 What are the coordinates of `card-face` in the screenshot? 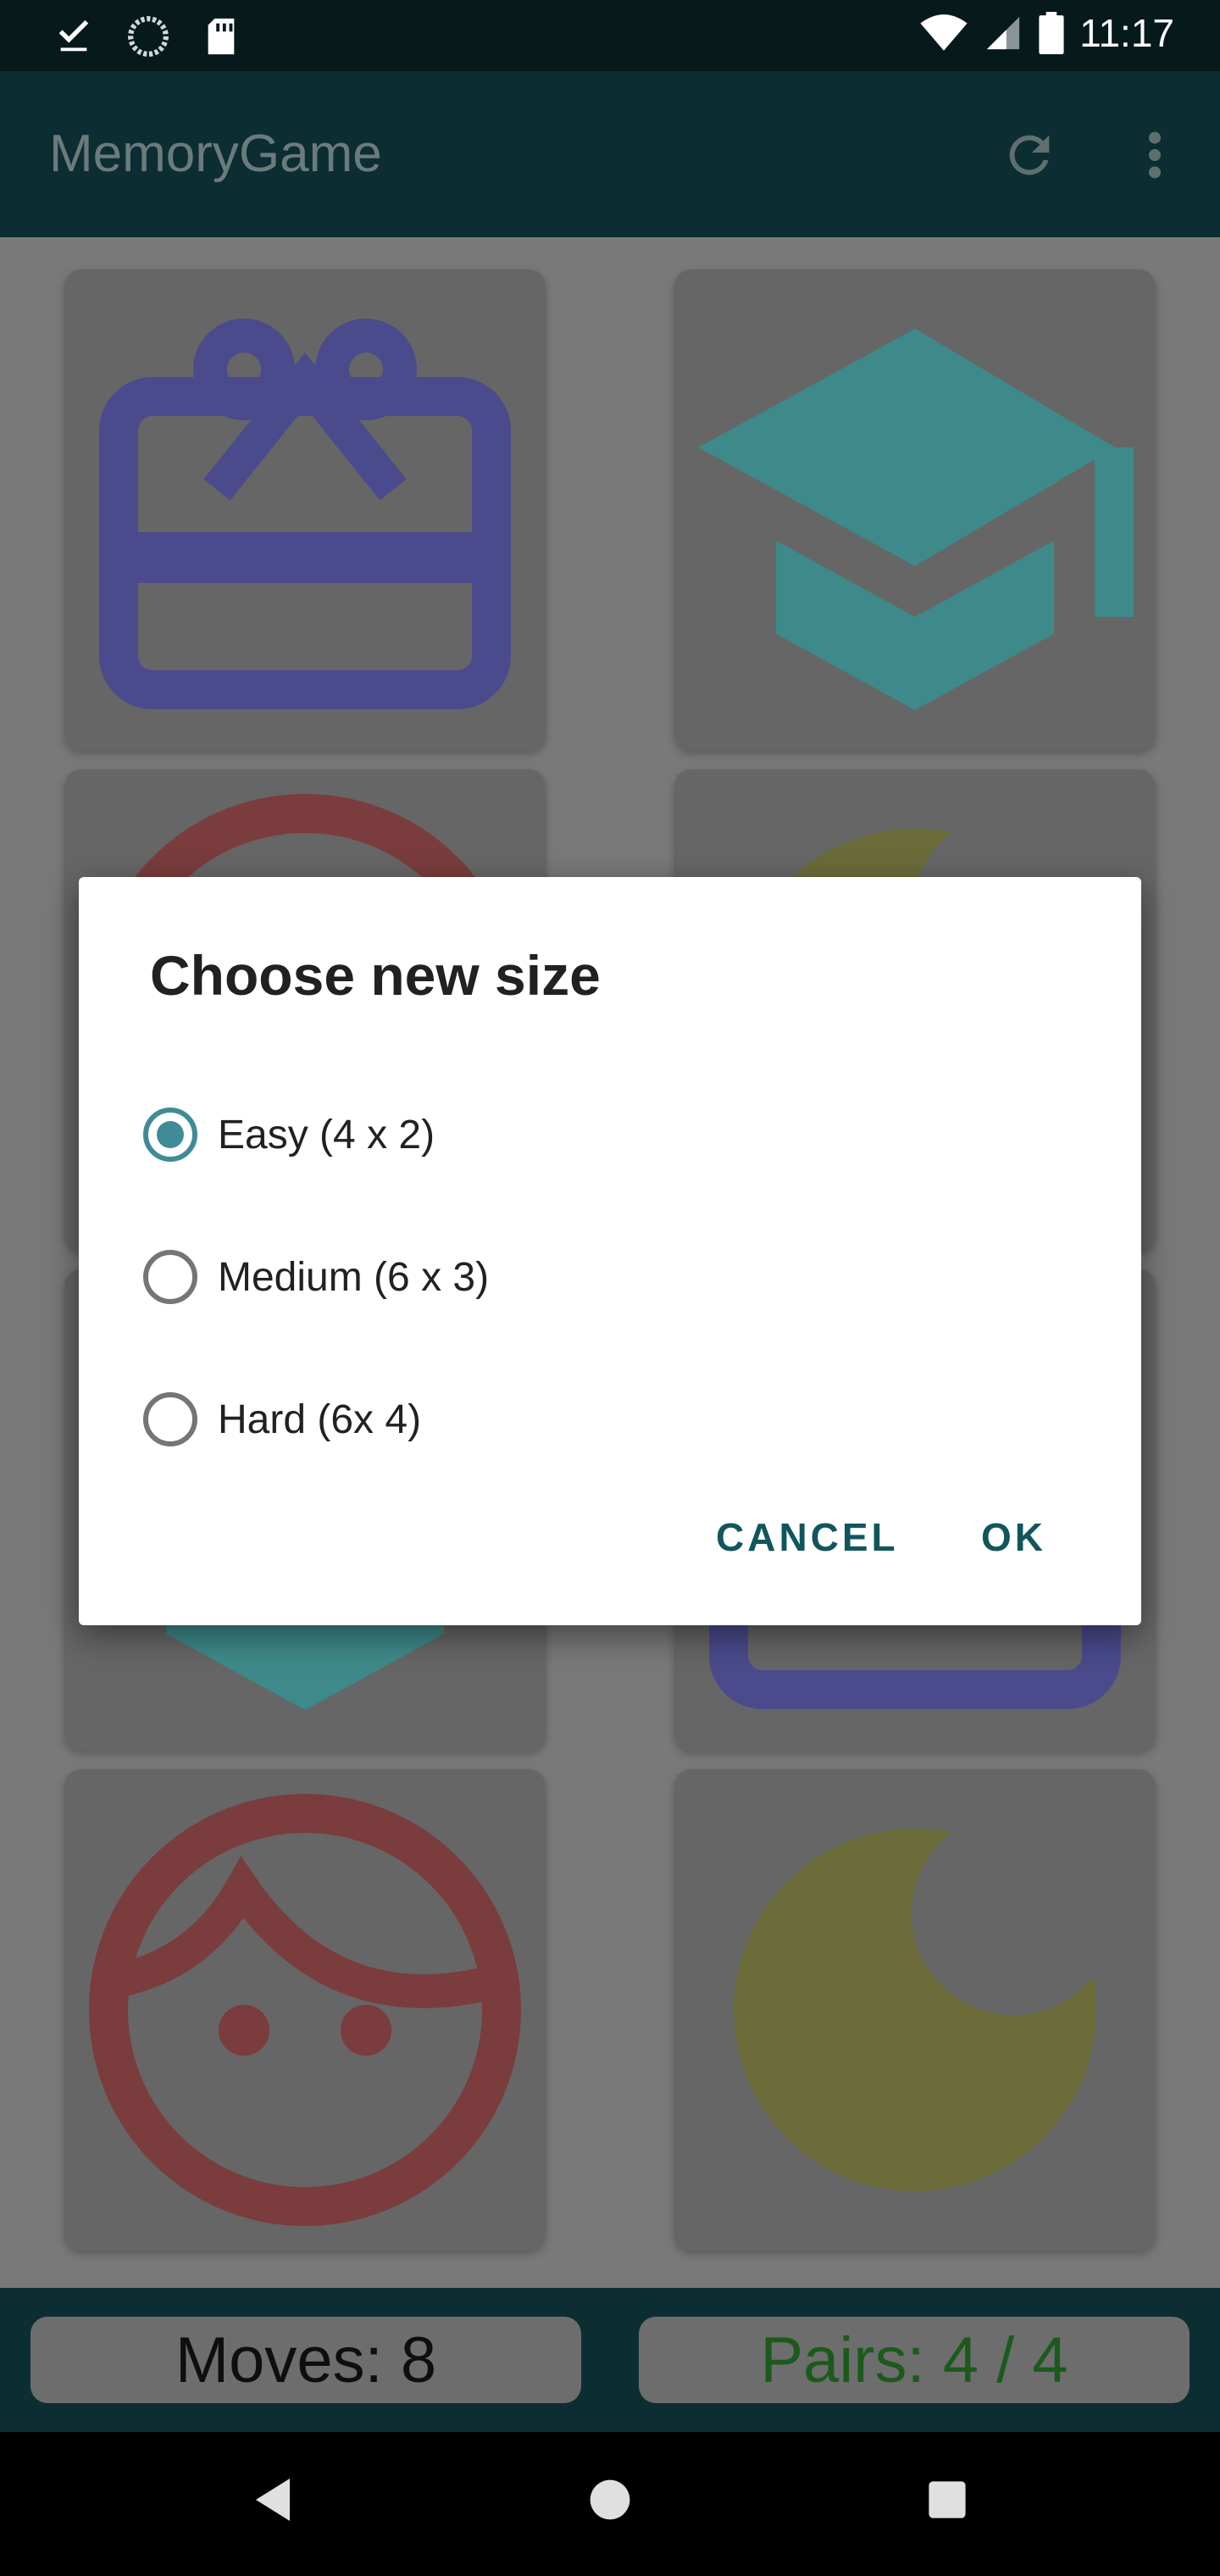 It's located at (305, 2010).